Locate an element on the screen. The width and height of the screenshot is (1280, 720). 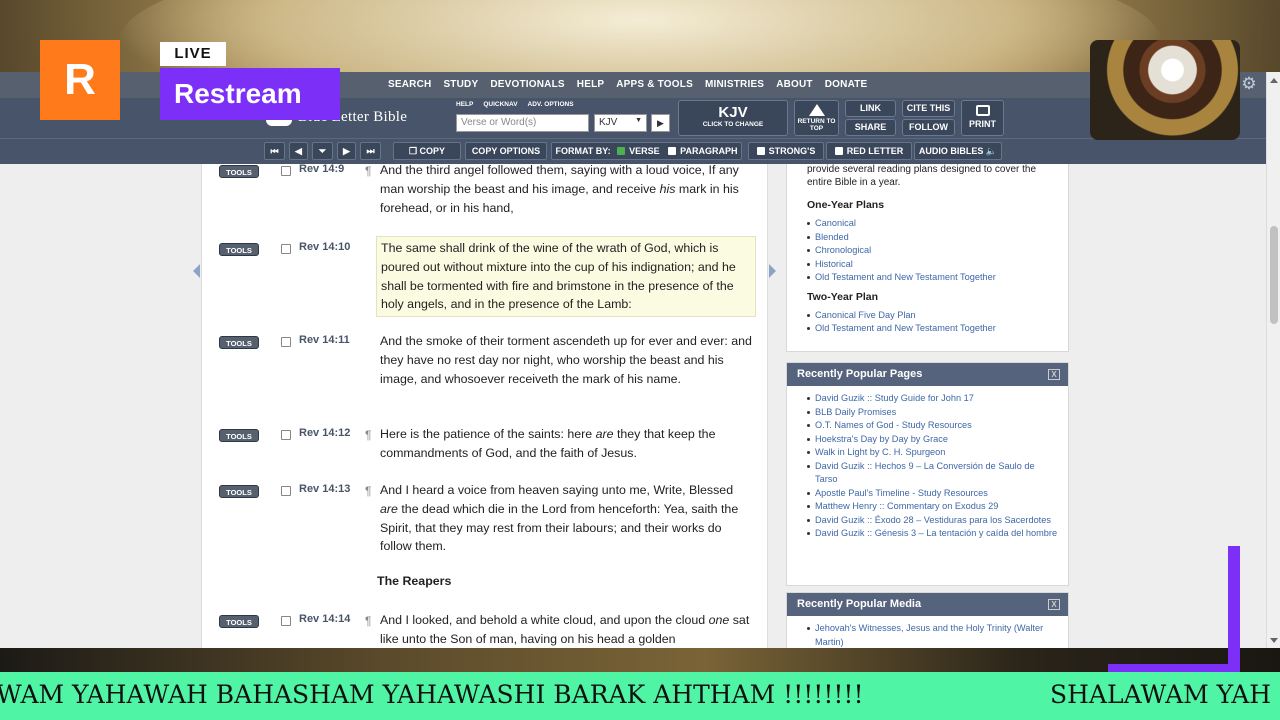
page-scrollbar is located at coordinates (1273, 360).